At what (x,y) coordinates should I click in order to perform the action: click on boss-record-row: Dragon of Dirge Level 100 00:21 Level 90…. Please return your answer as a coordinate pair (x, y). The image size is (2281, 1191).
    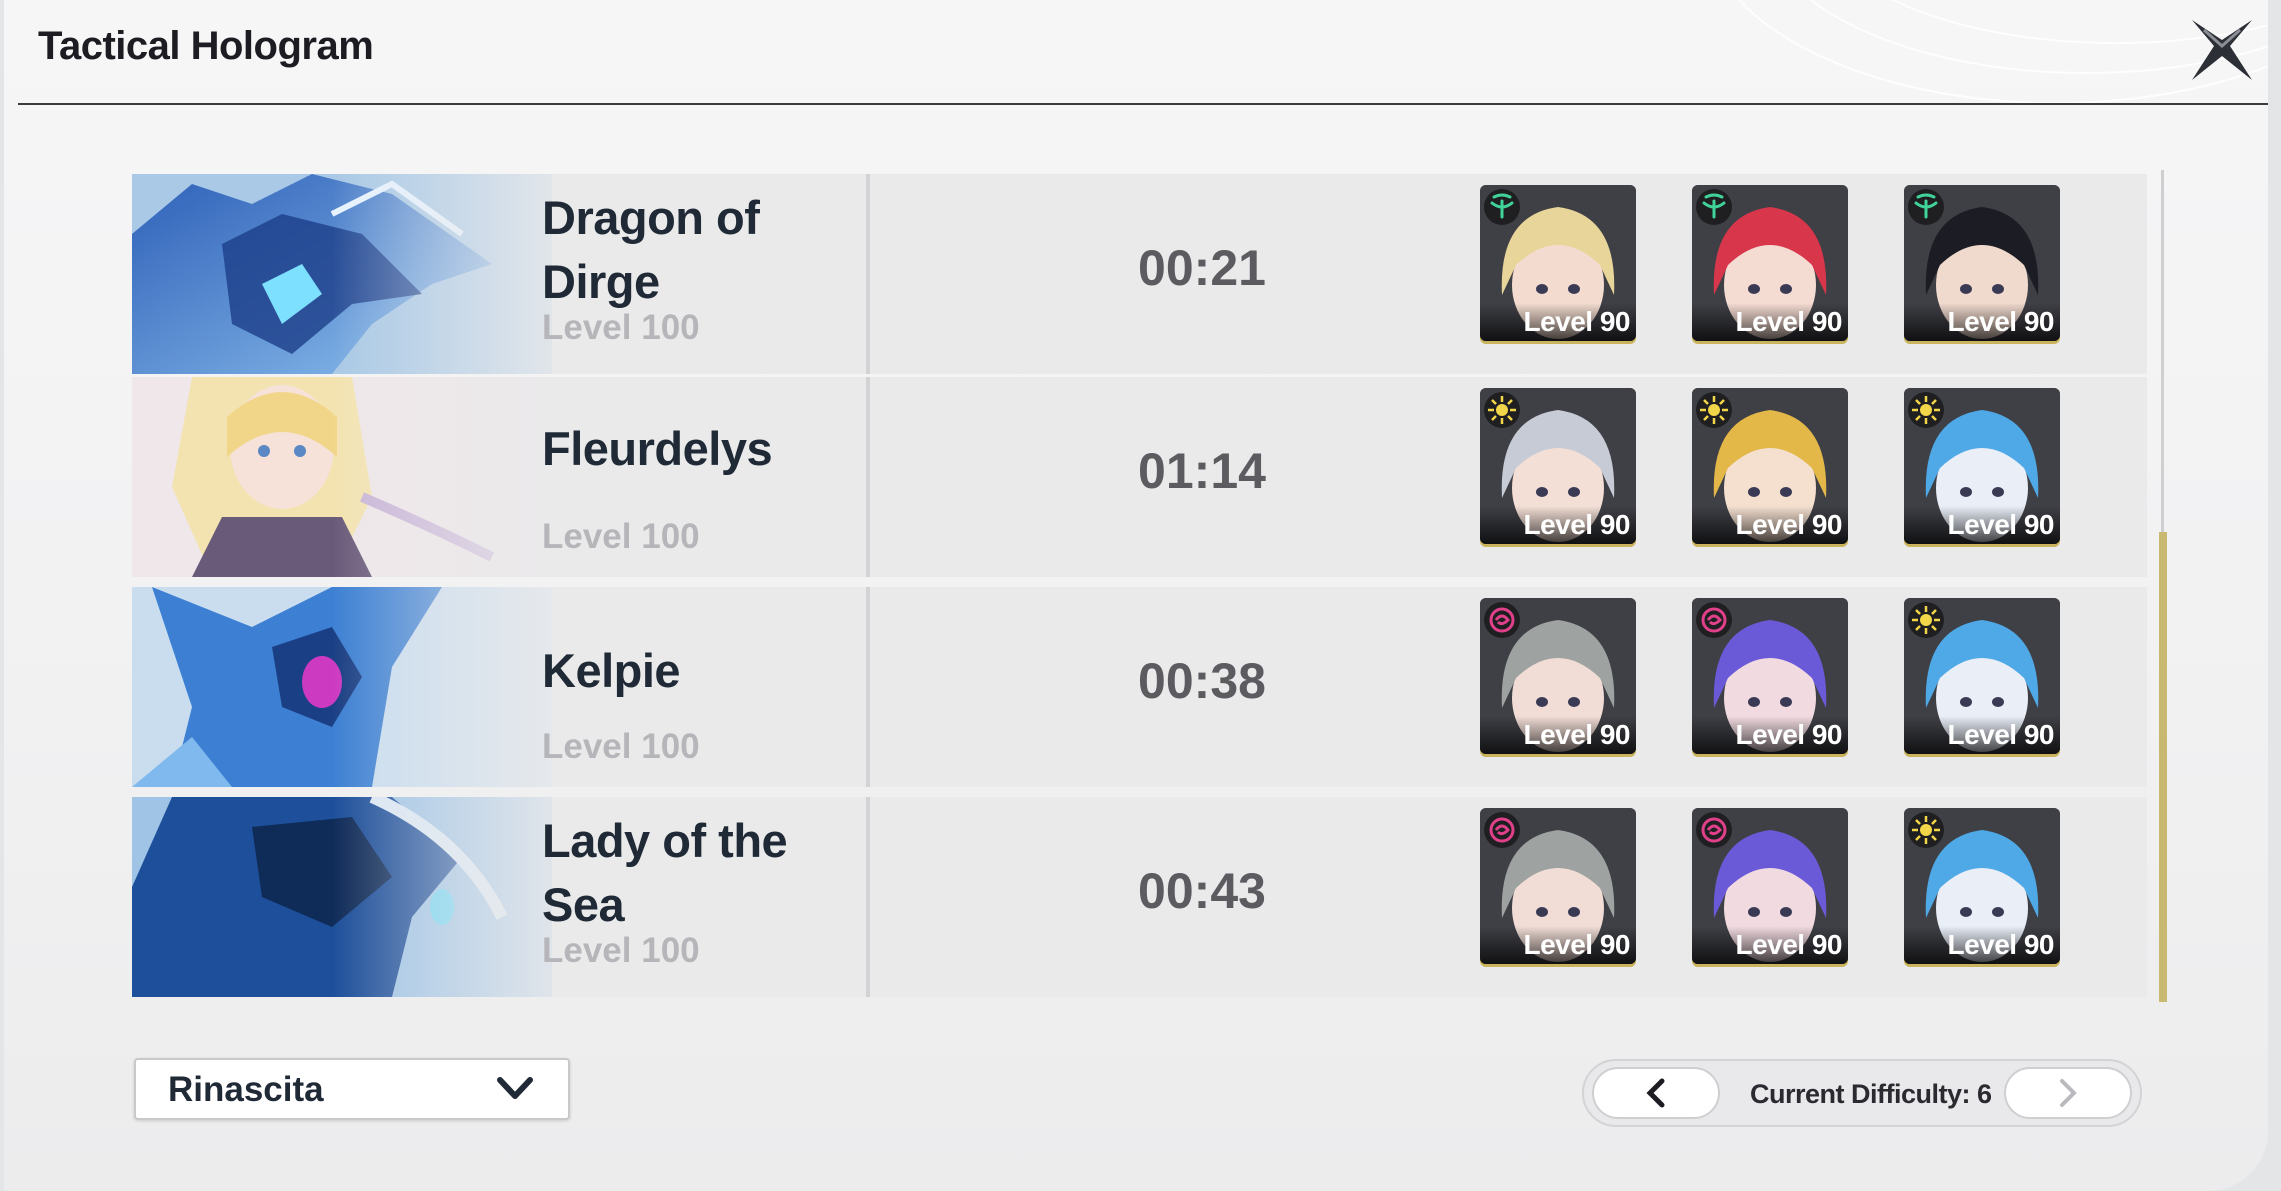
    Looking at the image, I should click on (1139, 274).